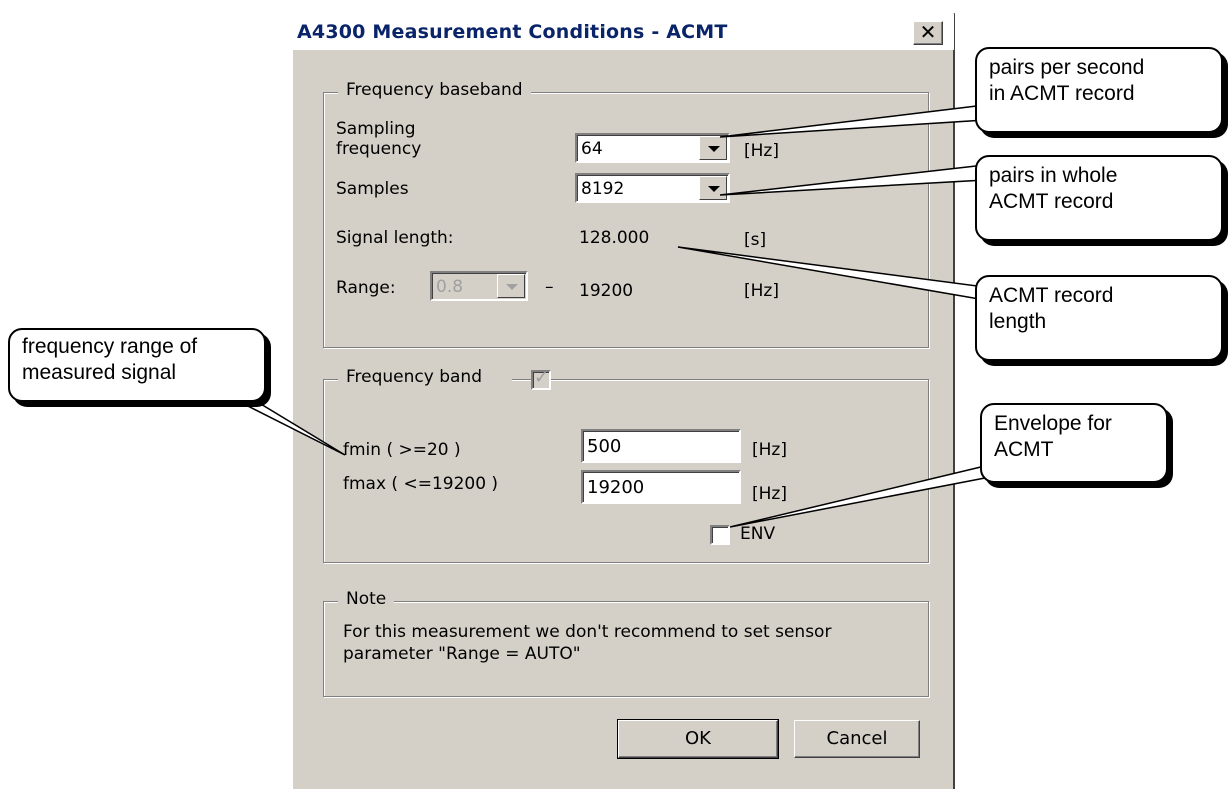 The image size is (1228, 789). What do you see at coordinates (831, 273) in the screenshot?
I see `leader-record-length` at bounding box center [831, 273].